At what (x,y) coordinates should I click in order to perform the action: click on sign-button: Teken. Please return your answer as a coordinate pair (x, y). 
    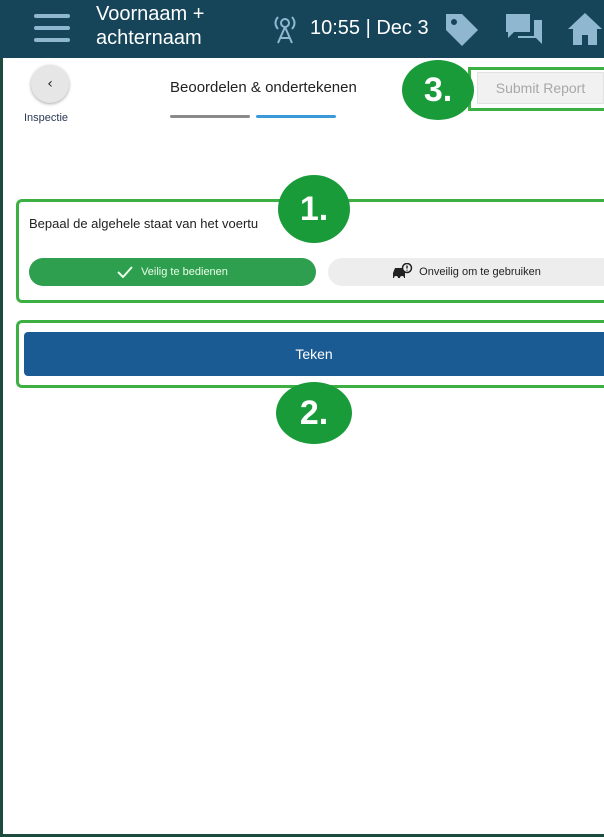
    Looking at the image, I should click on (314, 354).